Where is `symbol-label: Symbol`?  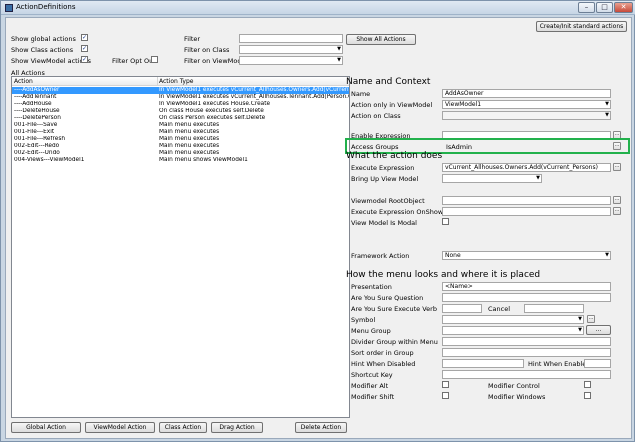 symbol-label: Symbol is located at coordinates (363, 320).